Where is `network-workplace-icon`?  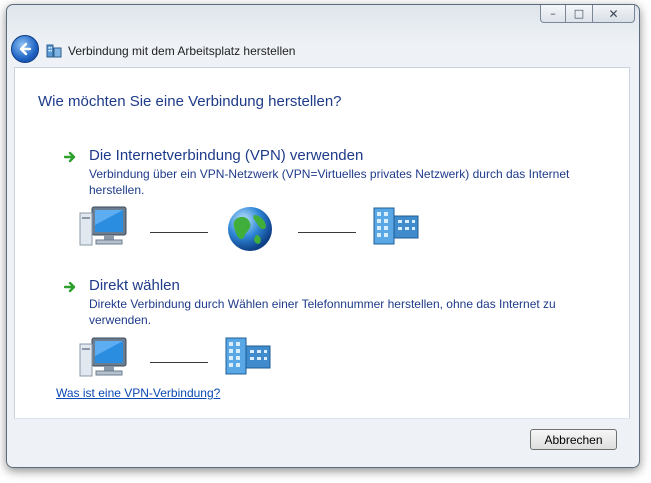
network-workplace-icon is located at coordinates (54, 51).